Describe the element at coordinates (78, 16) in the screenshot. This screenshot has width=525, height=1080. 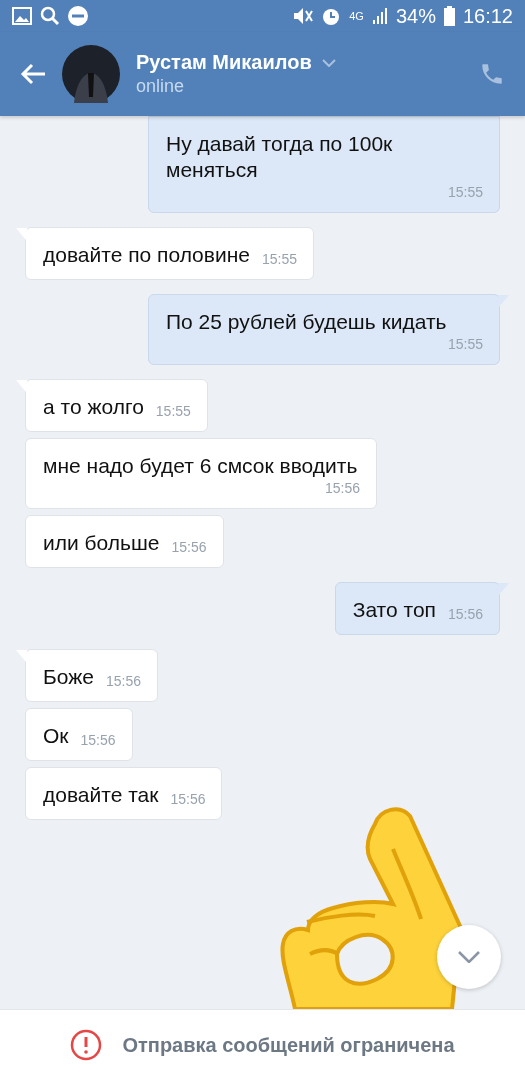
I see `minus-circle-icon` at that location.